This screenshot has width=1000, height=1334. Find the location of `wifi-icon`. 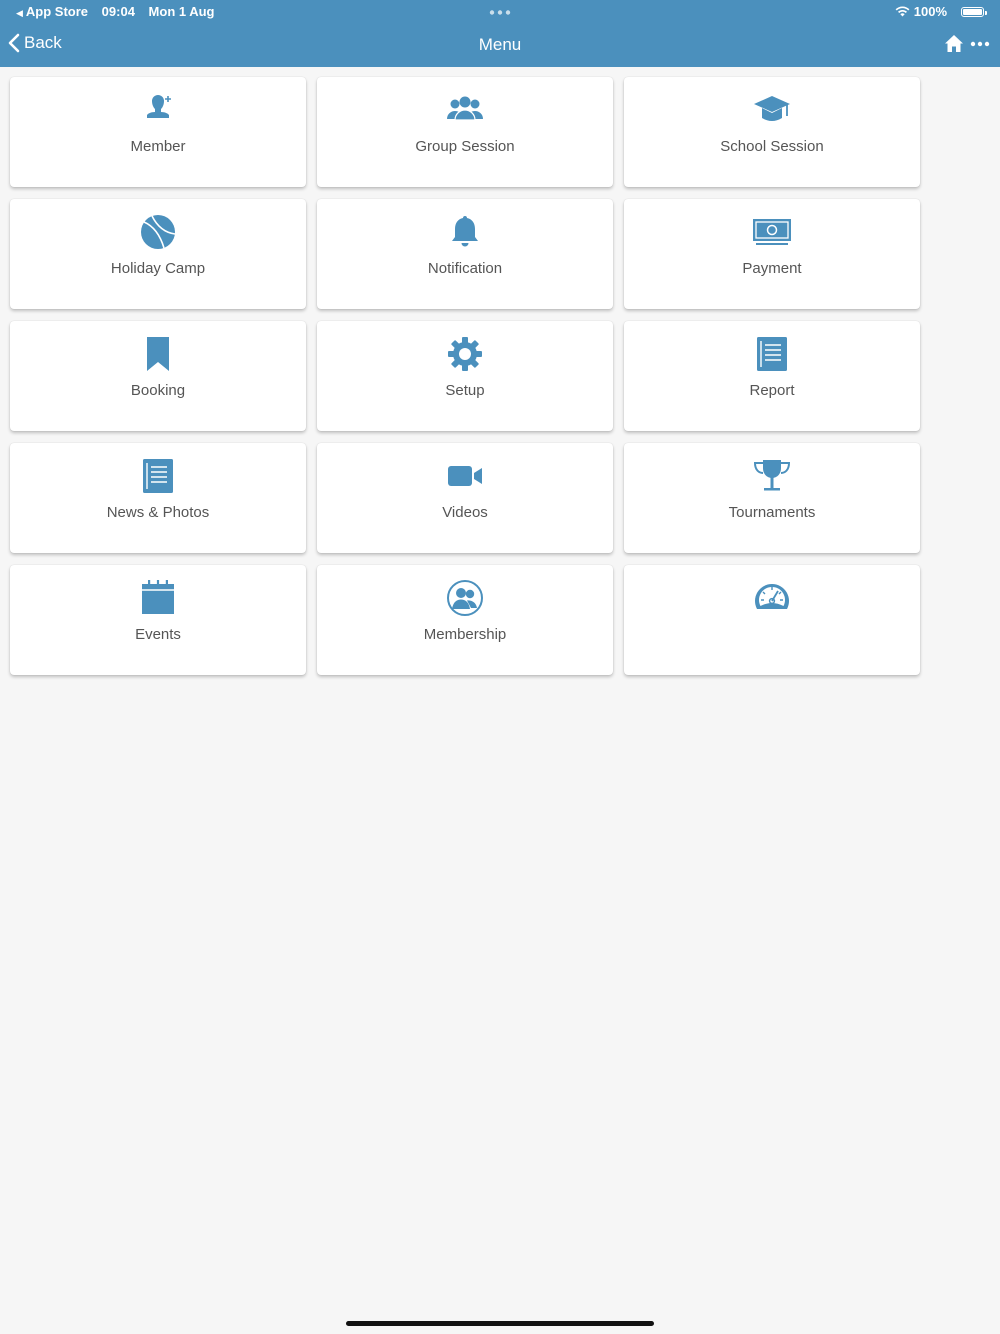

wifi-icon is located at coordinates (902, 11).